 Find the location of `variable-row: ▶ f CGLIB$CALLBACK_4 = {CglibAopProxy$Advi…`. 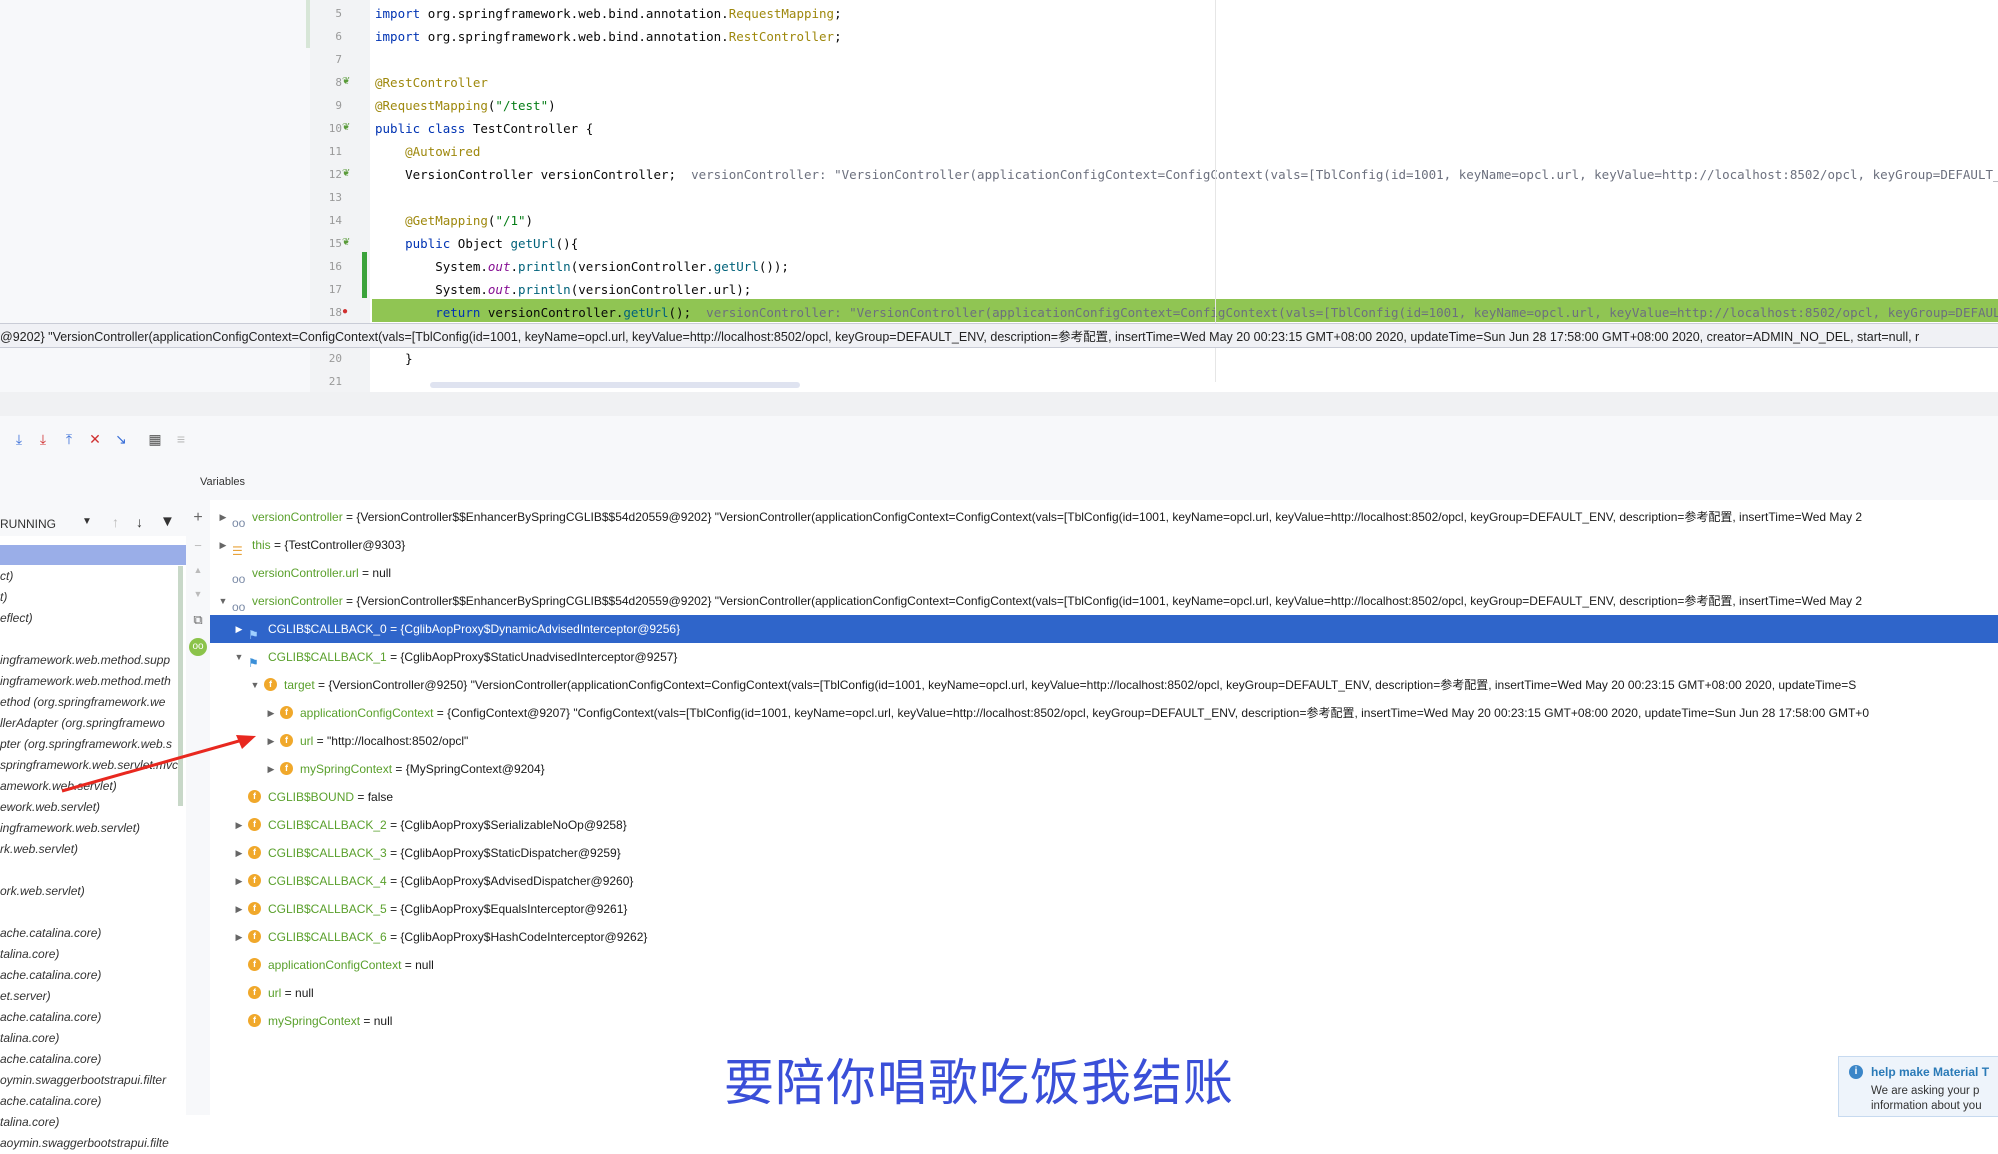

variable-row: ▶ f CGLIB$CALLBACK_4 = {CglibAopProxy$Advi… is located at coordinates (1104, 881).